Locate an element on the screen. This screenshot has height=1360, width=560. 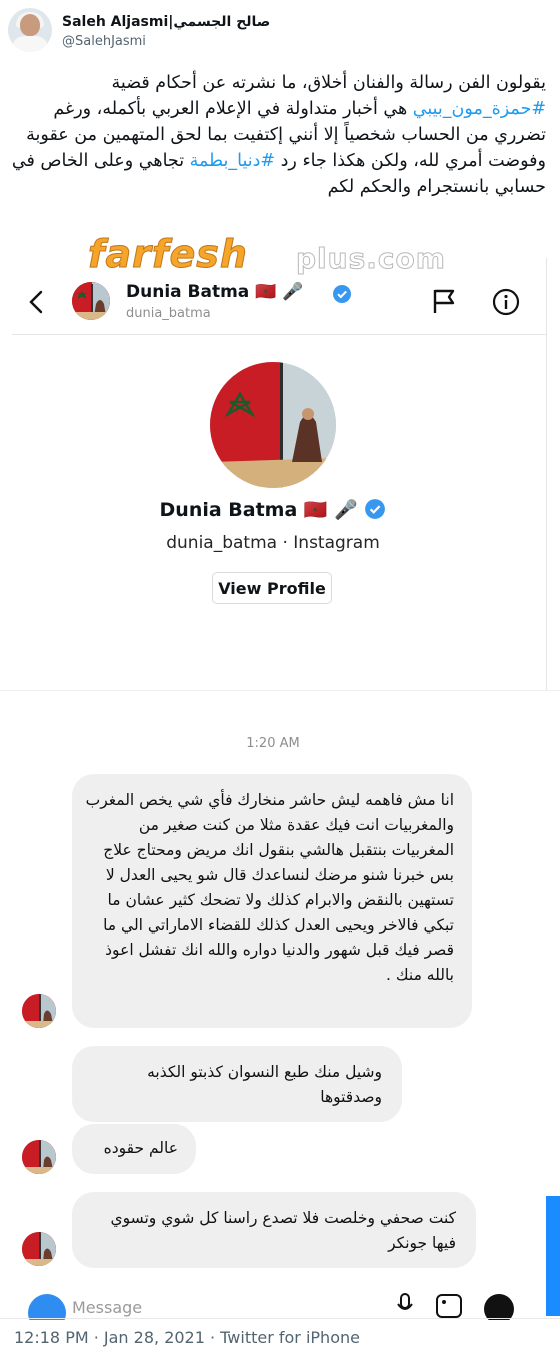
profile-name-text: Dunia Batma 🇲🇦 🎤 is located at coordinates (258, 510).